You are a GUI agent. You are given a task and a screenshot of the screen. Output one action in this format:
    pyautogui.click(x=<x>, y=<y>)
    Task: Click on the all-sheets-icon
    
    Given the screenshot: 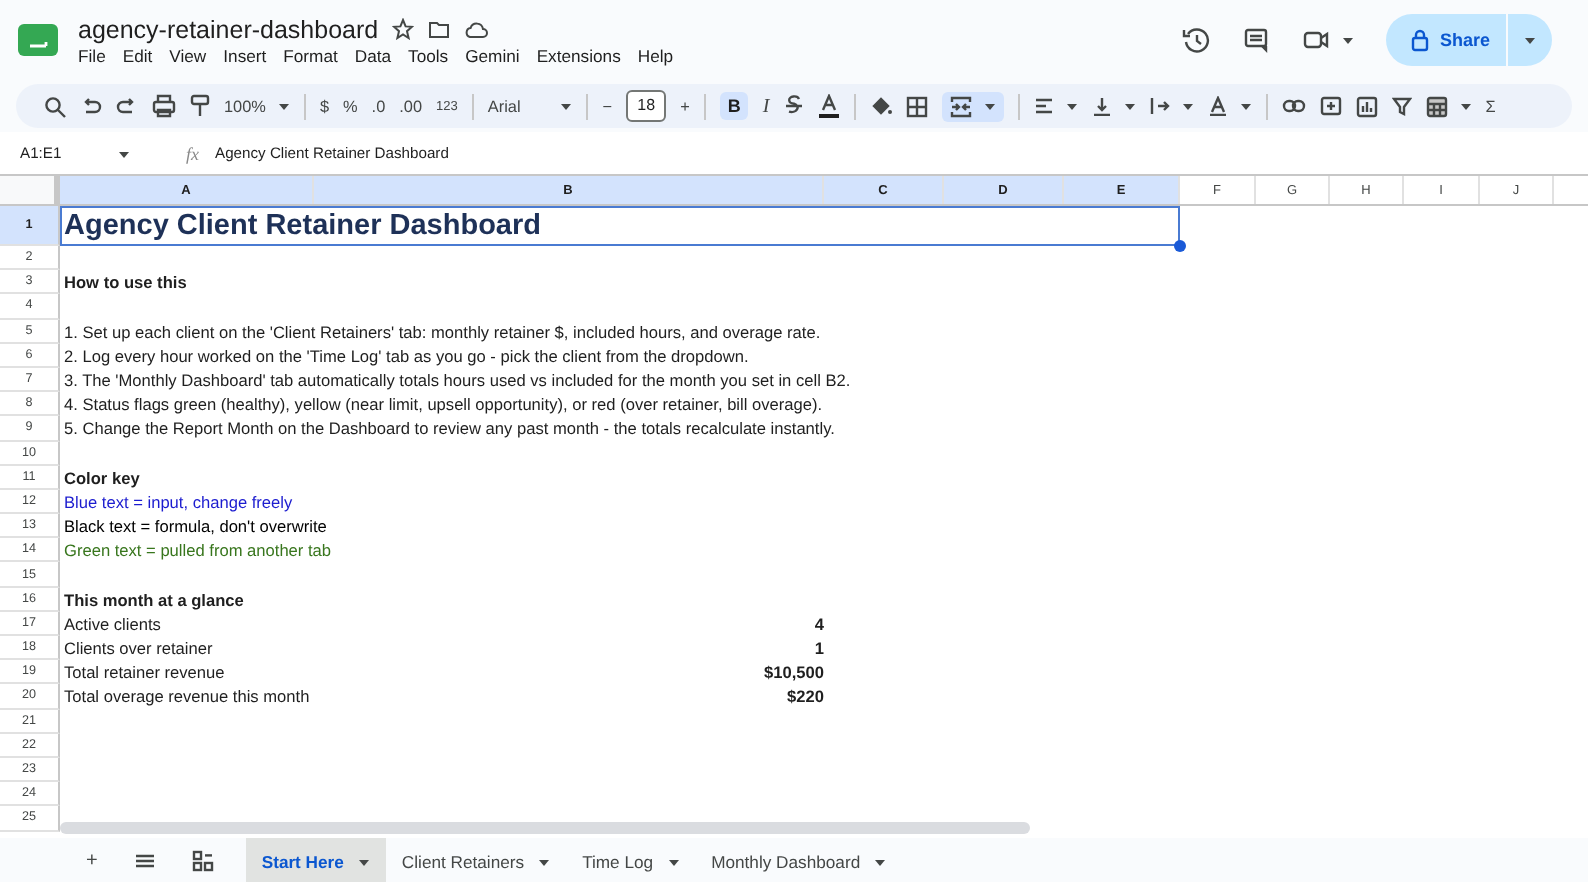 What is the action you would take?
    pyautogui.click(x=144, y=861)
    